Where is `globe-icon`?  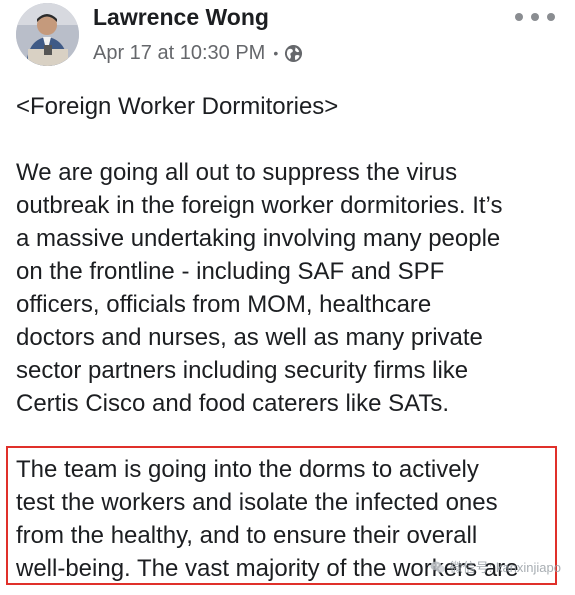
globe-icon is located at coordinates (293, 53).